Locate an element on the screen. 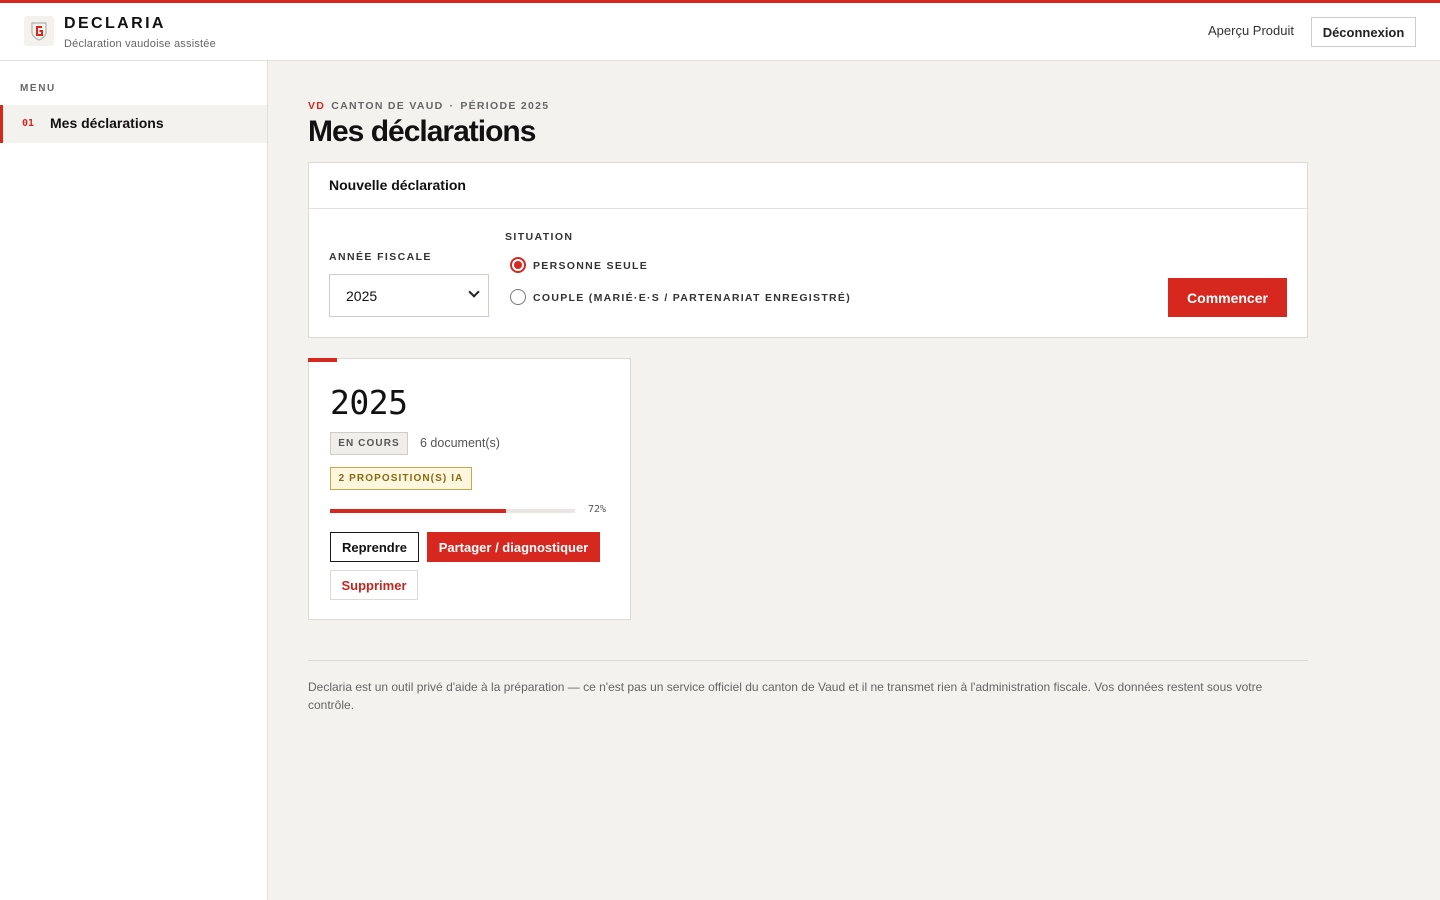 This screenshot has width=1440, height=900. share-diagnose-button: Partager / diagnostiquer is located at coordinates (513, 547).